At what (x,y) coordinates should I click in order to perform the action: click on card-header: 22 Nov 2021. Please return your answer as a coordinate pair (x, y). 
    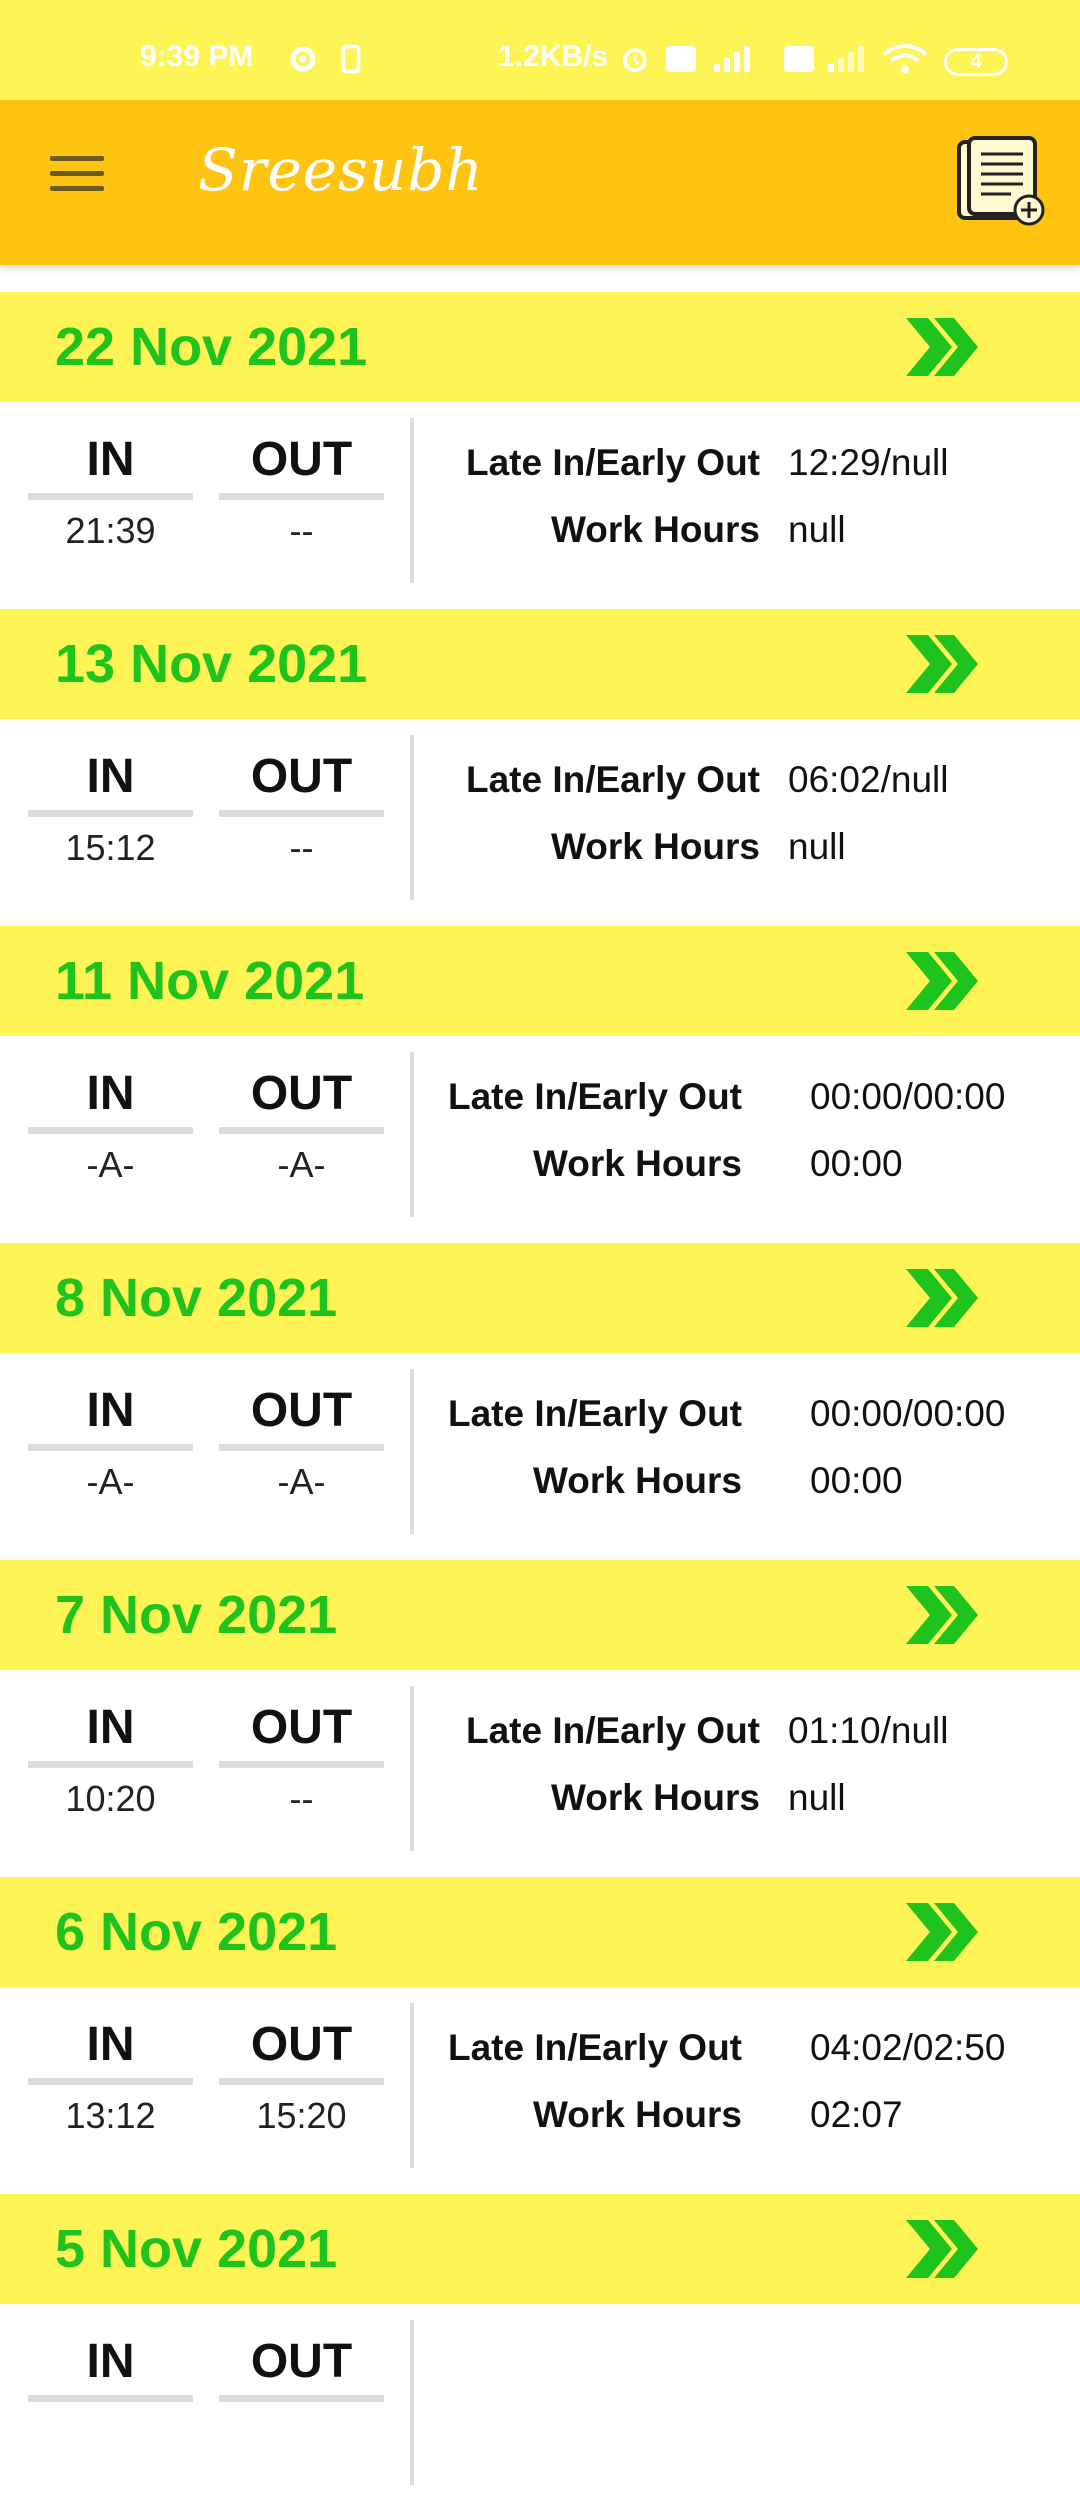
    Looking at the image, I should click on (540, 347).